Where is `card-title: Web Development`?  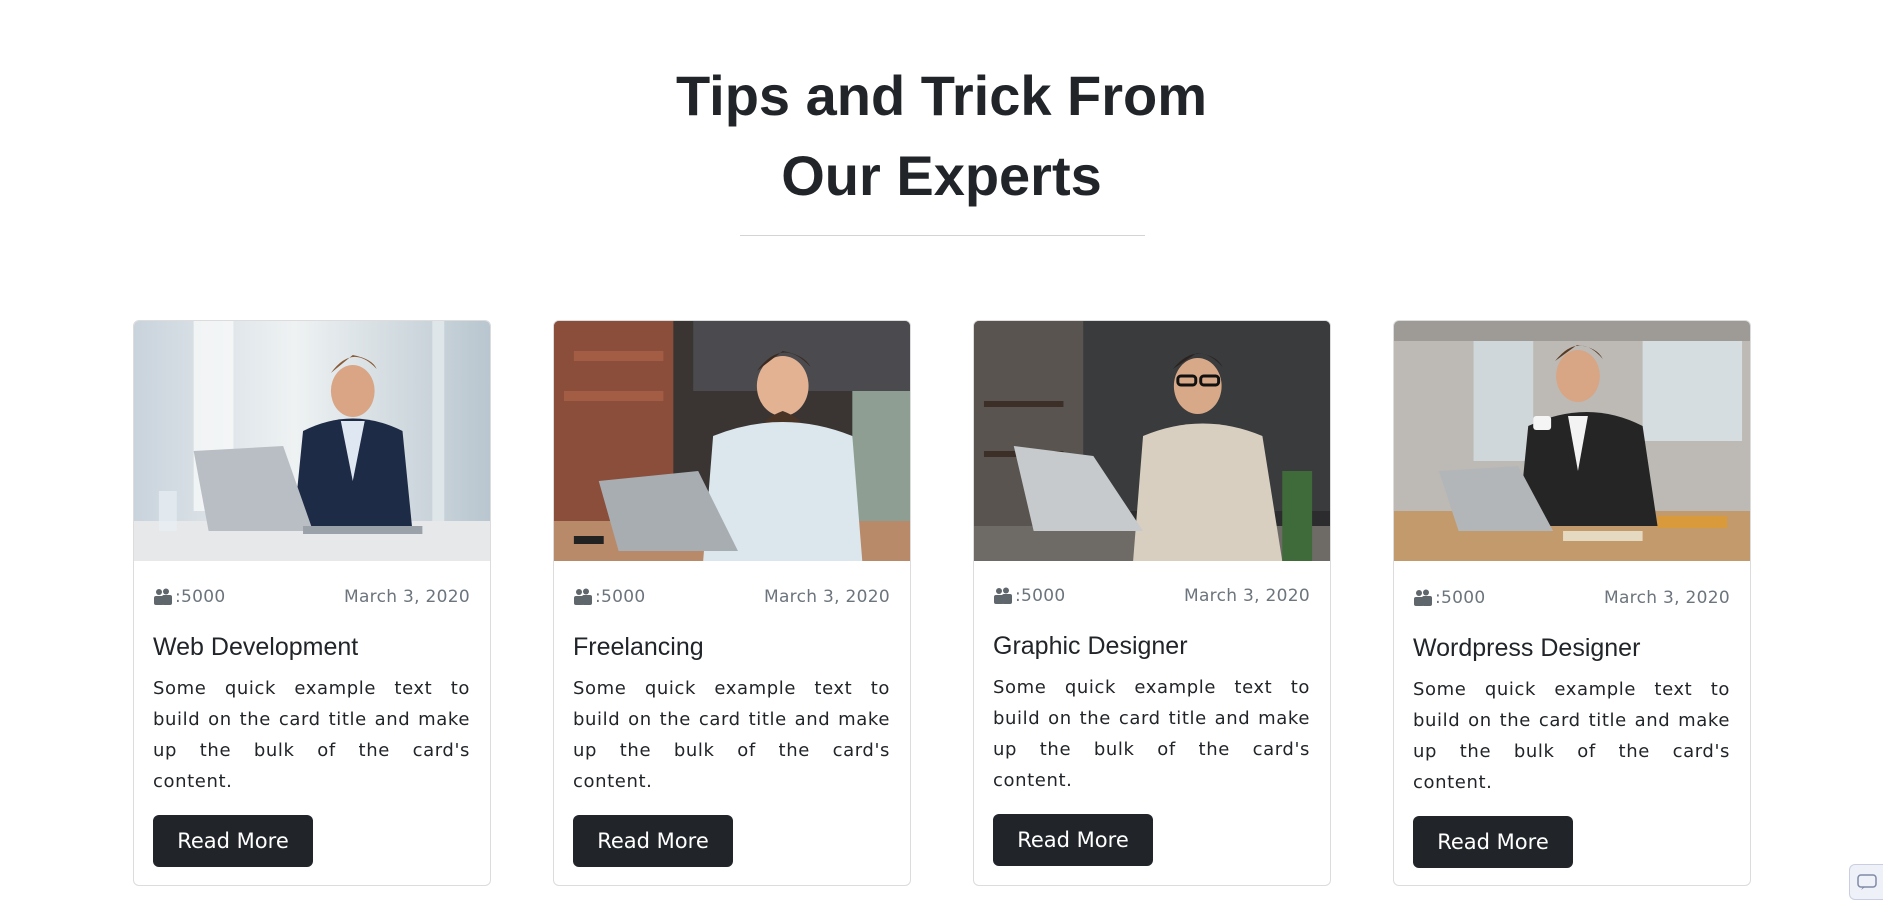 card-title: Web Development is located at coordinates (256, 647).